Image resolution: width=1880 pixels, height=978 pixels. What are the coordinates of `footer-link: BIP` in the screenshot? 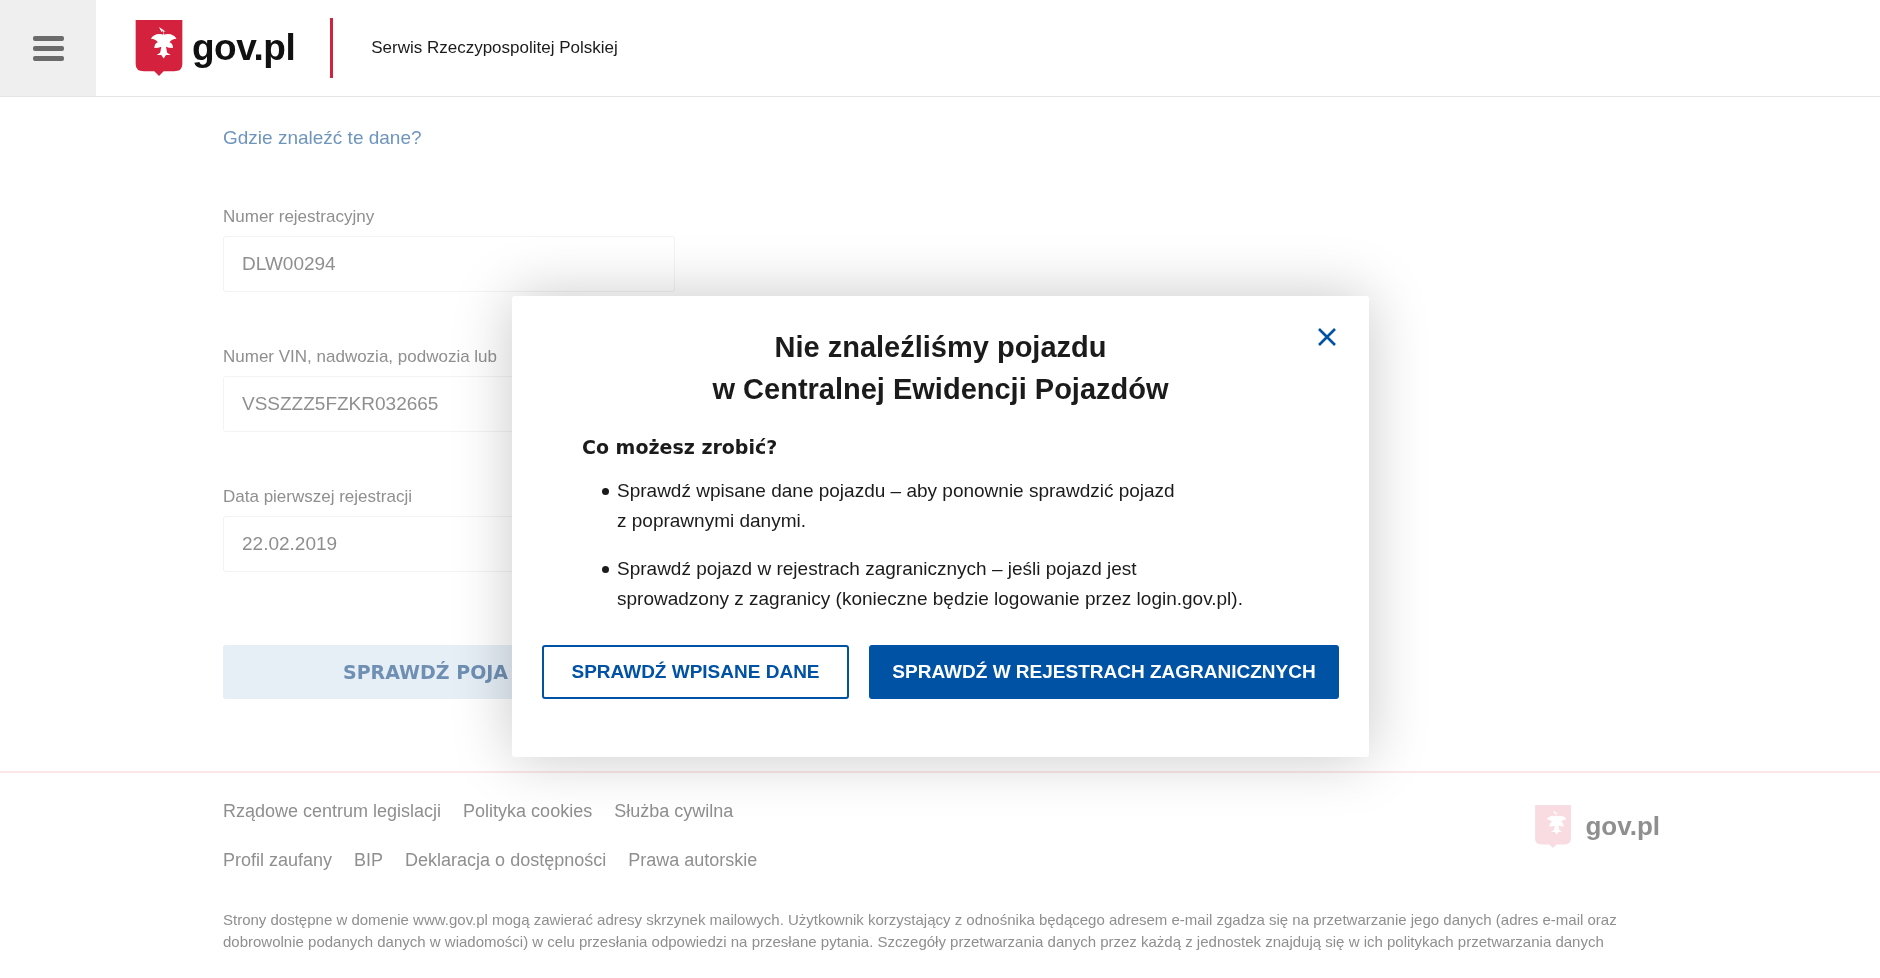 It's located at (369, 860).